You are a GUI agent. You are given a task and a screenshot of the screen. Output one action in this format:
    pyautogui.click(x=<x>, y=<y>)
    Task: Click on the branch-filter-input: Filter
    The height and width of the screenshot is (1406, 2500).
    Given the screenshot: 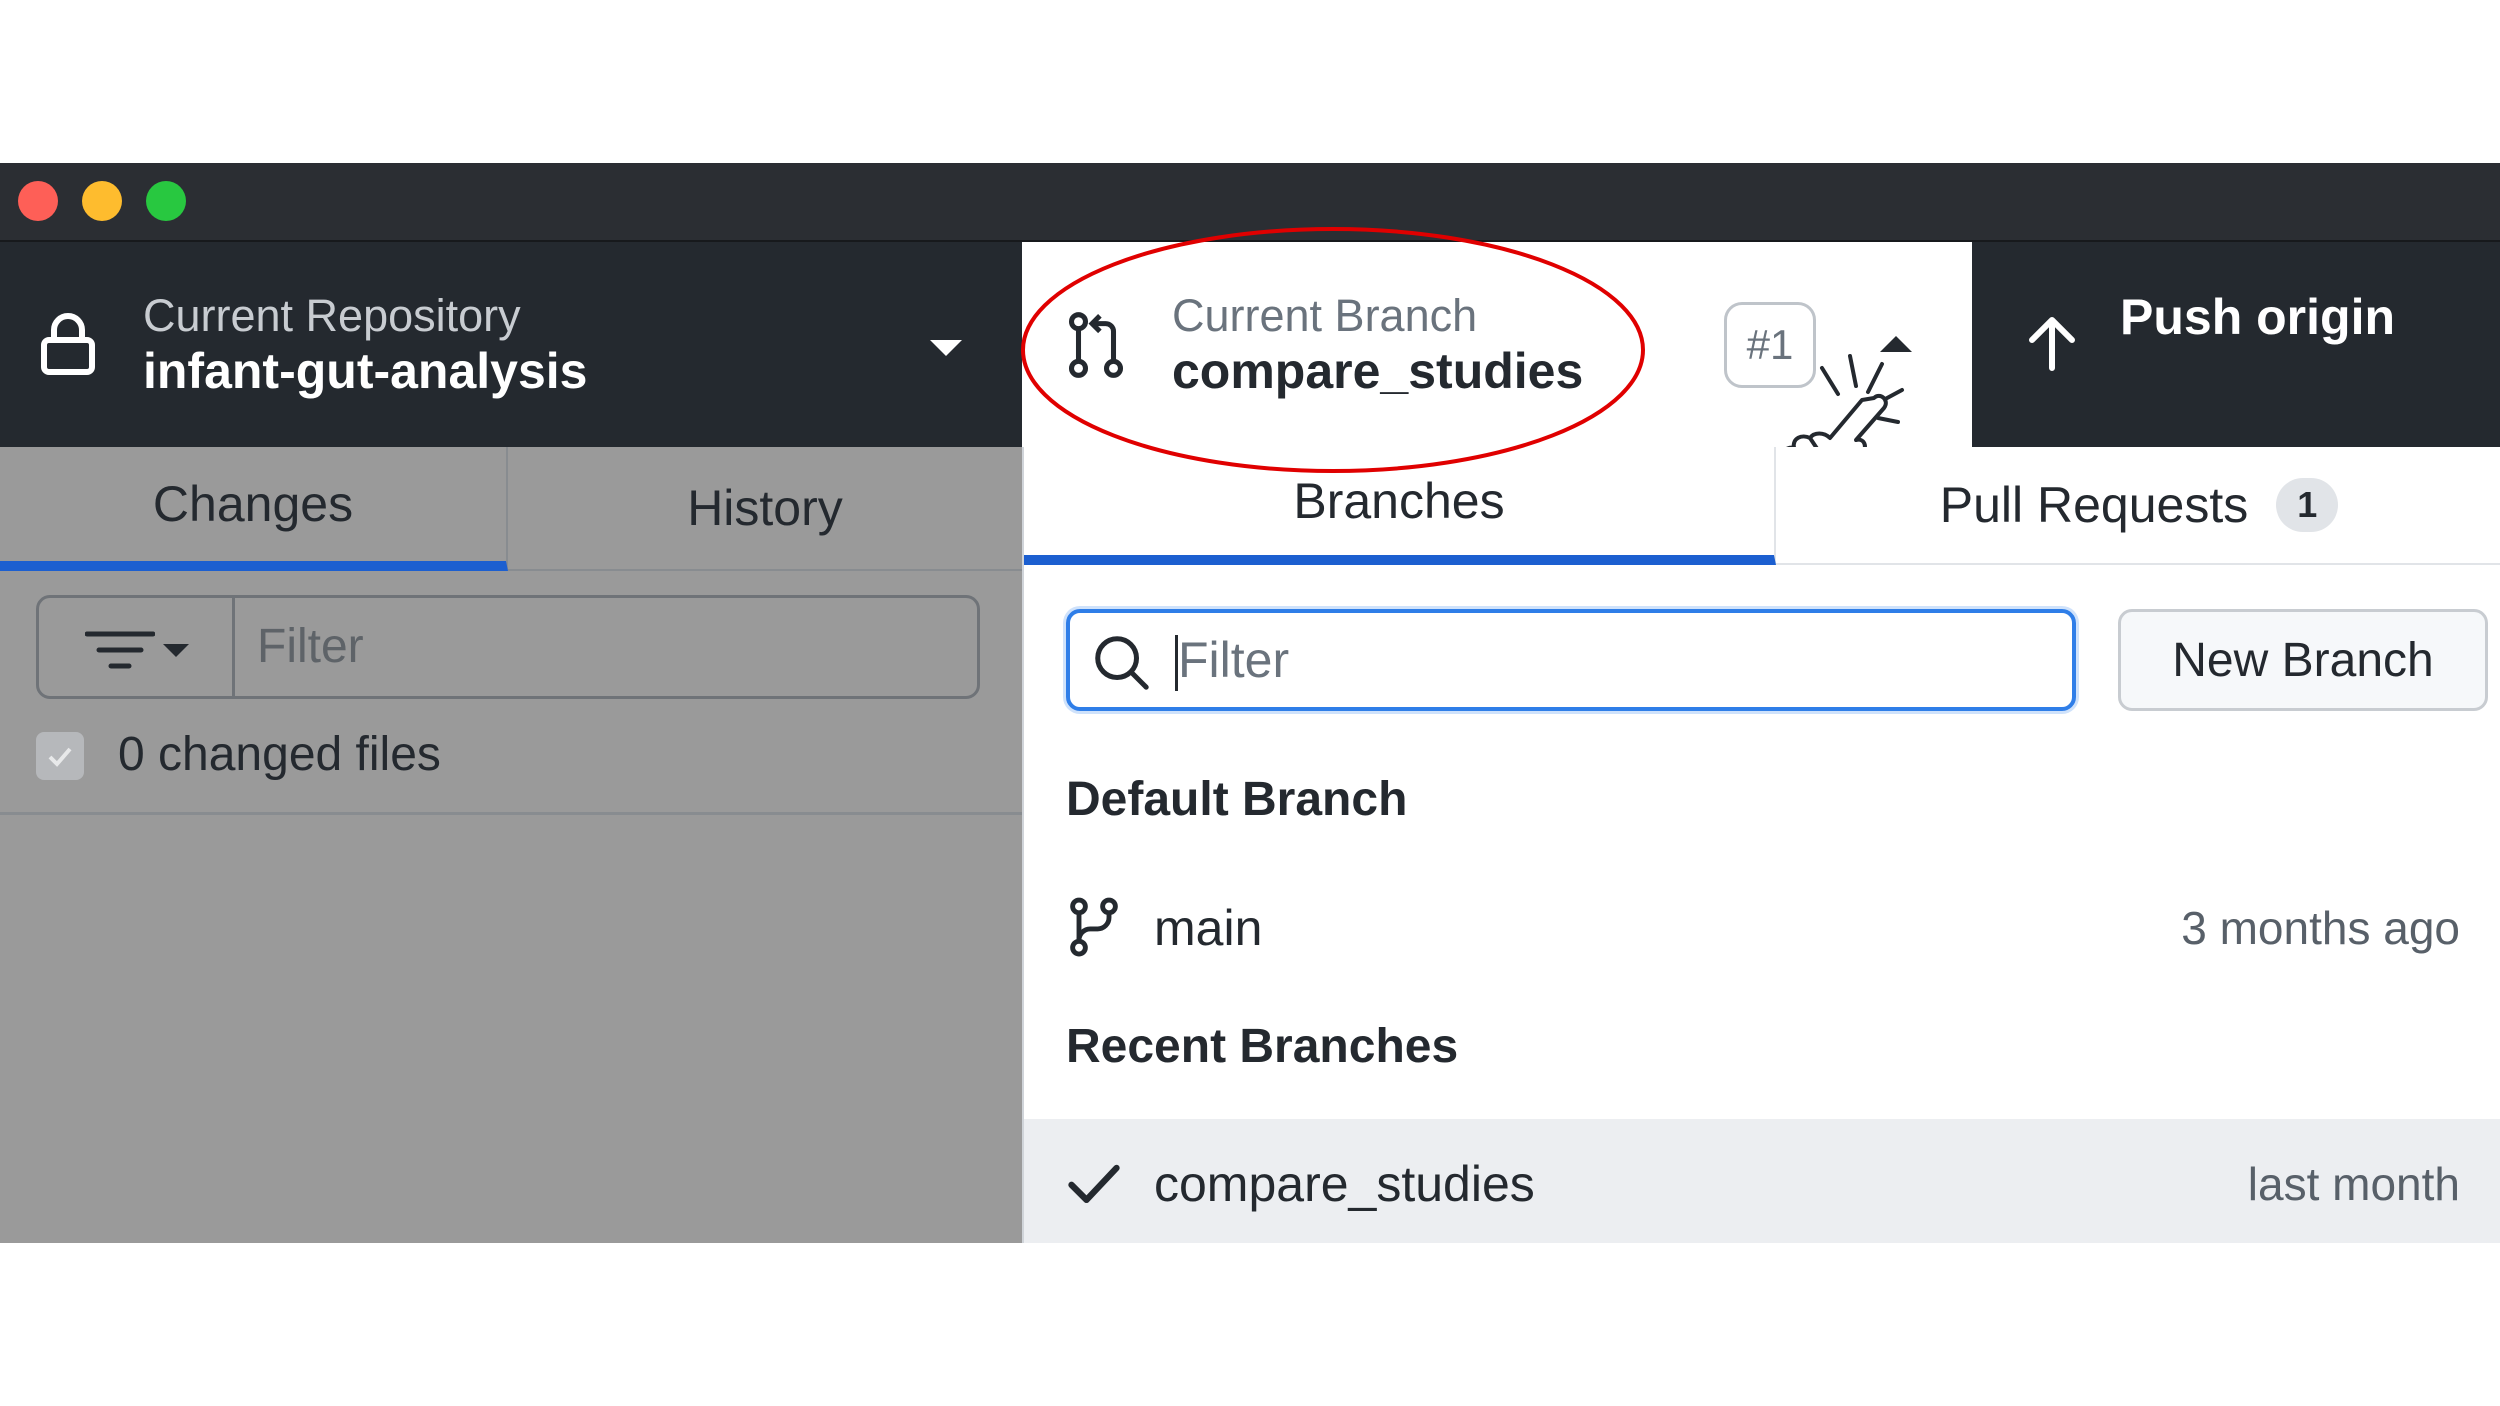 What is the action you would take?
    pyautogui.click(x=1233, y=660)
    